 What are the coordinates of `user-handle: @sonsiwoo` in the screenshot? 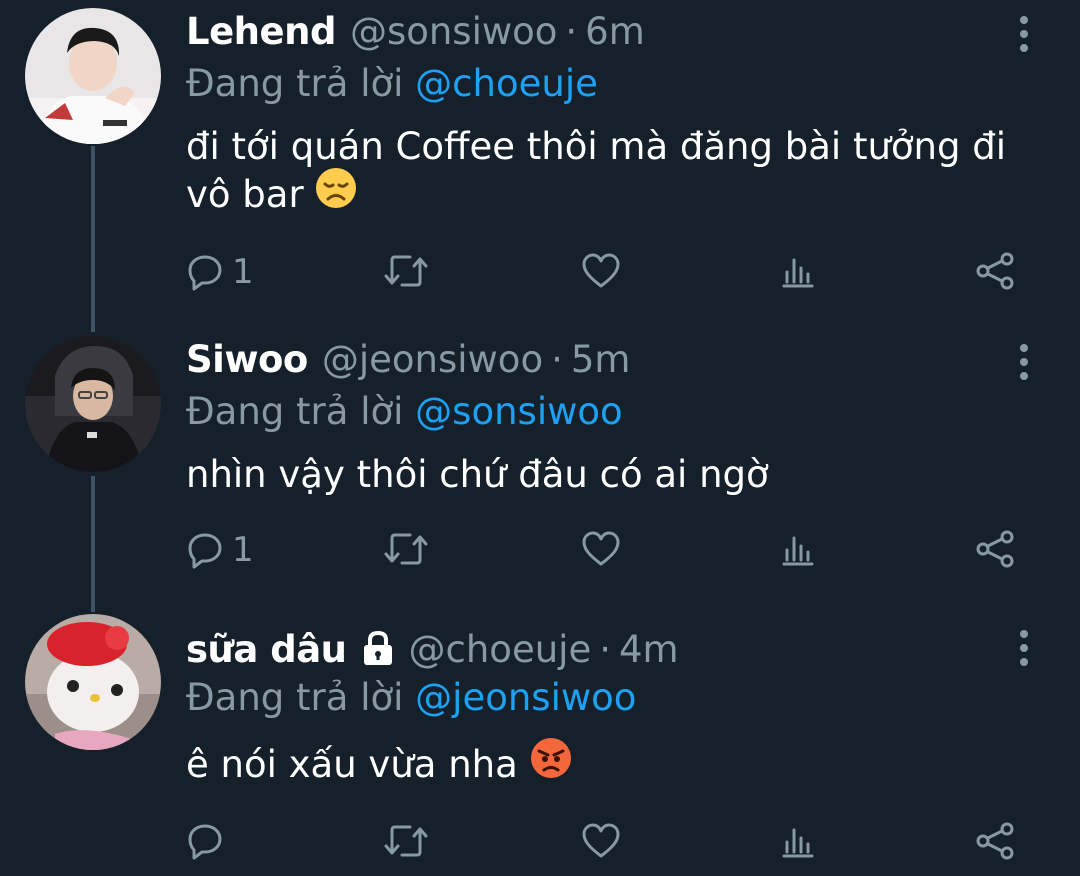 It's located at (453, 31).